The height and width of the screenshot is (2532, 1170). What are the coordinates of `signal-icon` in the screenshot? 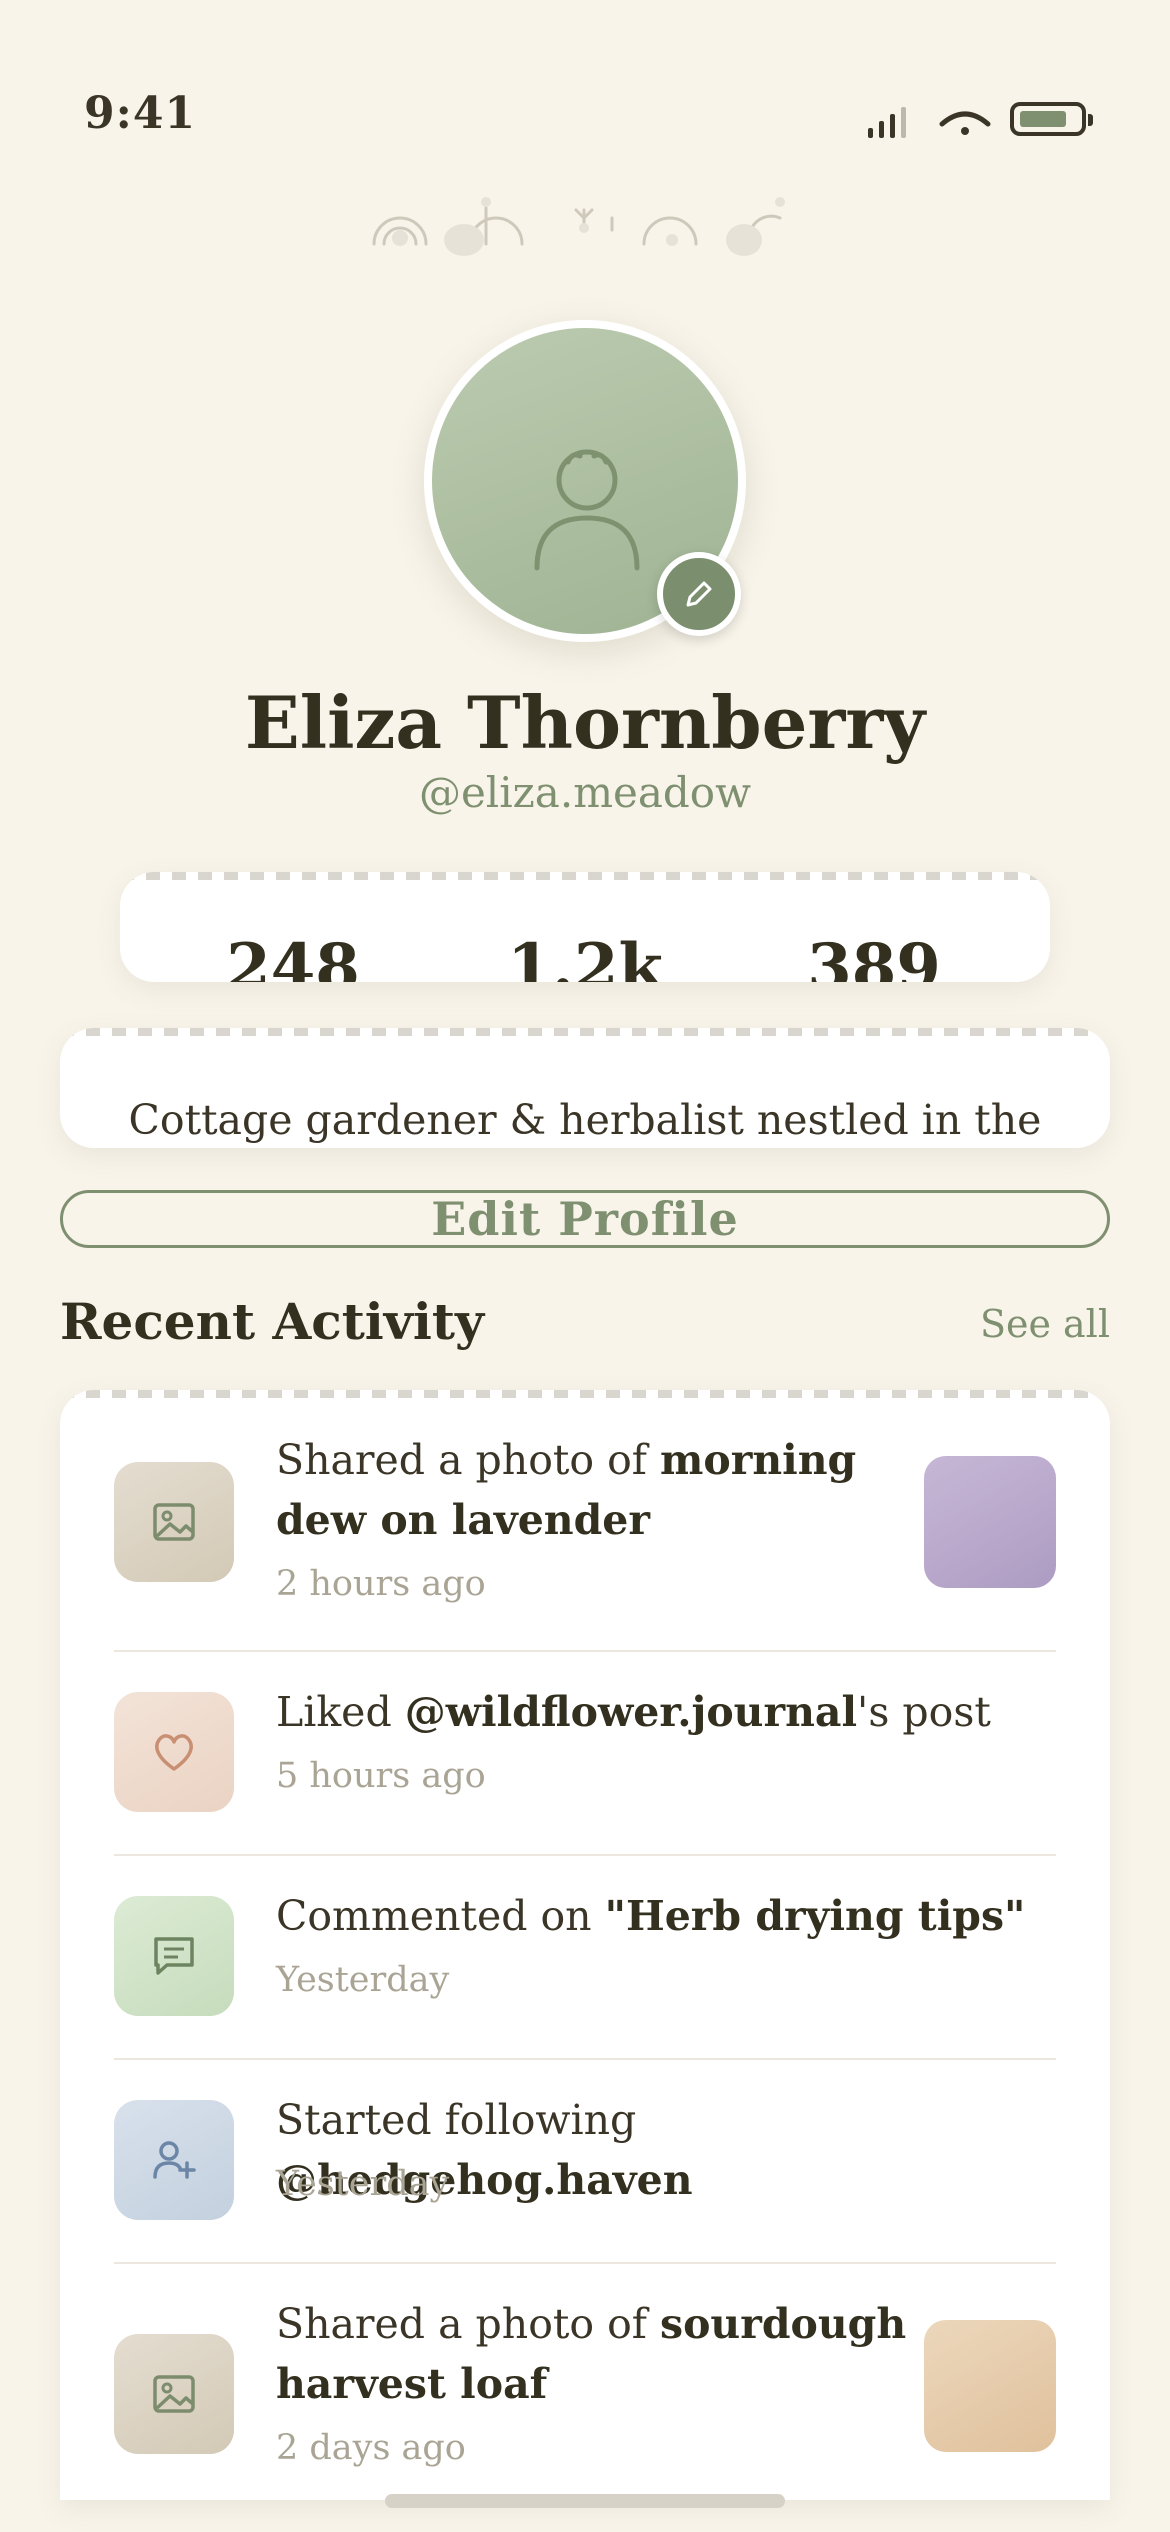 It's located at (893, 121).